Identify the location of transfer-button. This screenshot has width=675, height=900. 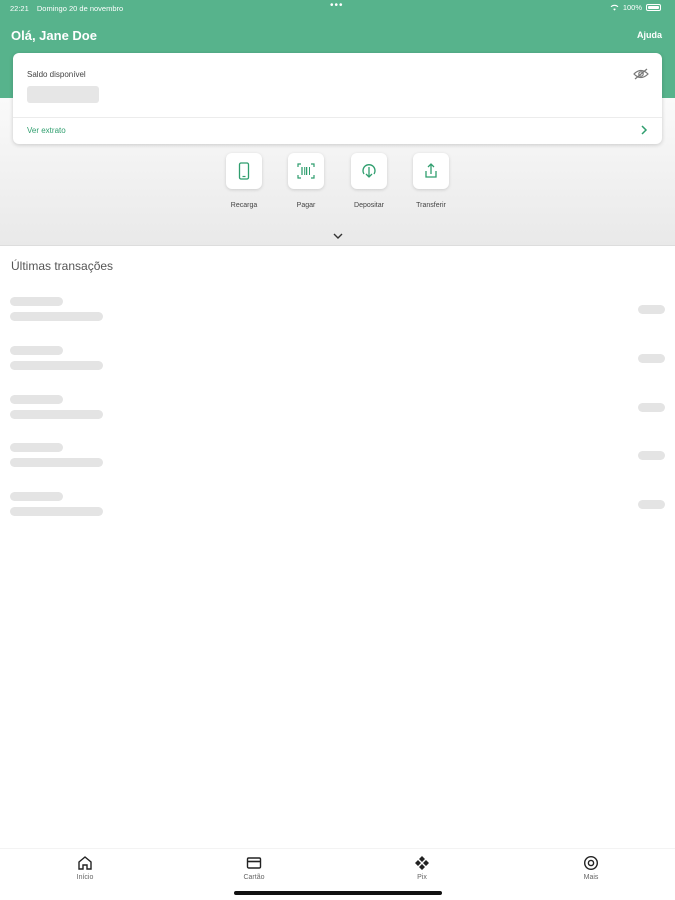
(431, 171).